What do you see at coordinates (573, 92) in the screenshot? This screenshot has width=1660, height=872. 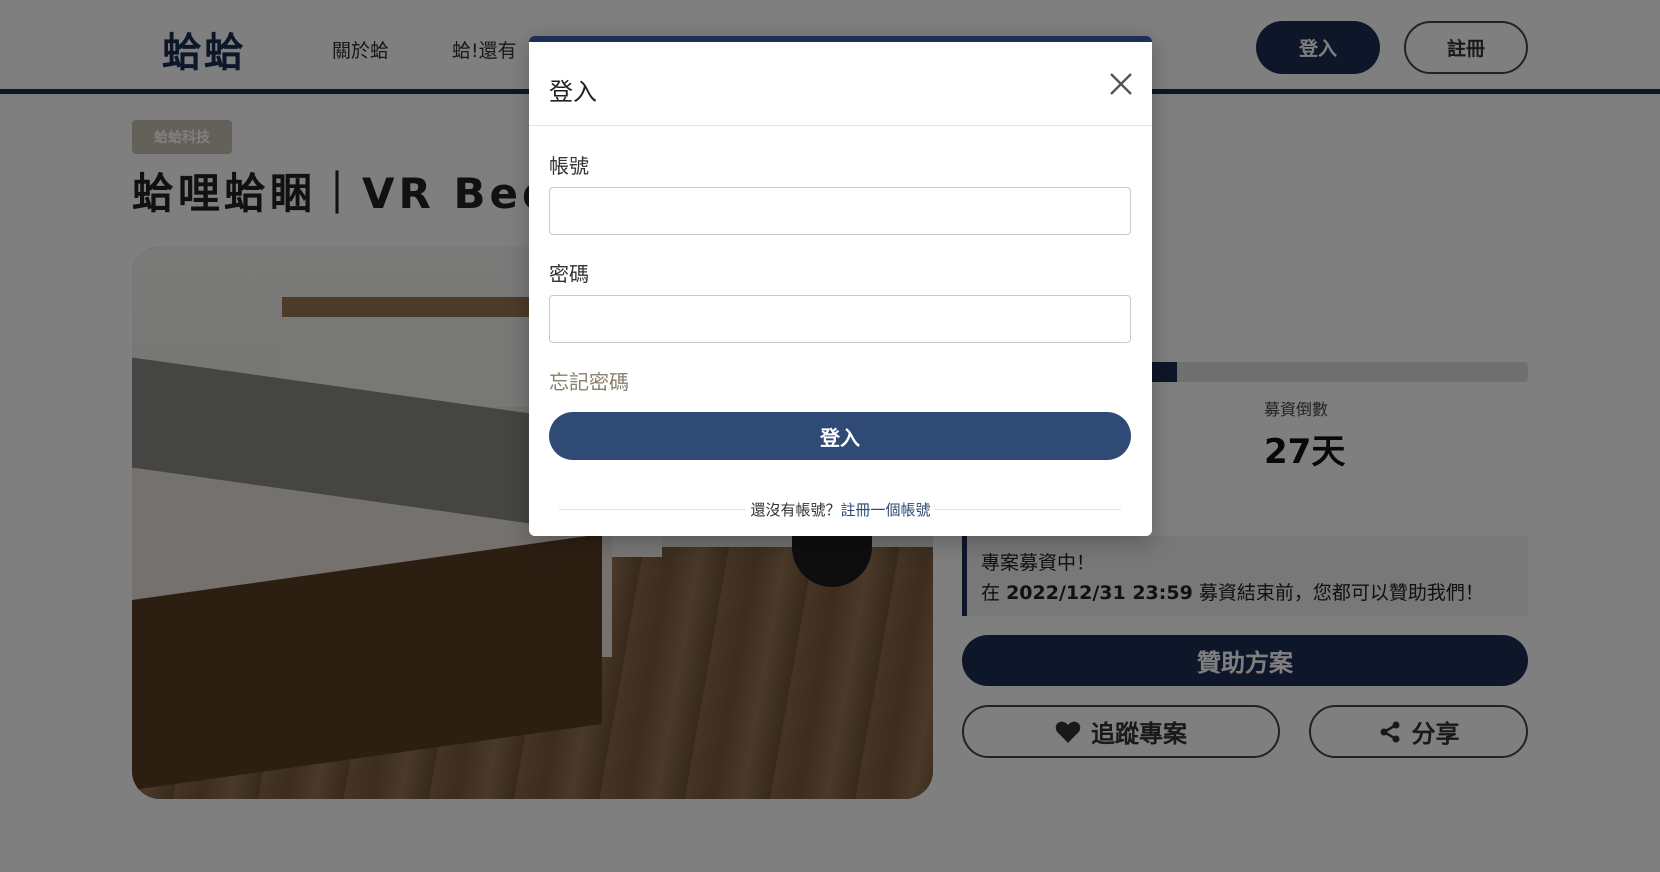 I see `modal-title: 登入` at bounding box center [573, 92].